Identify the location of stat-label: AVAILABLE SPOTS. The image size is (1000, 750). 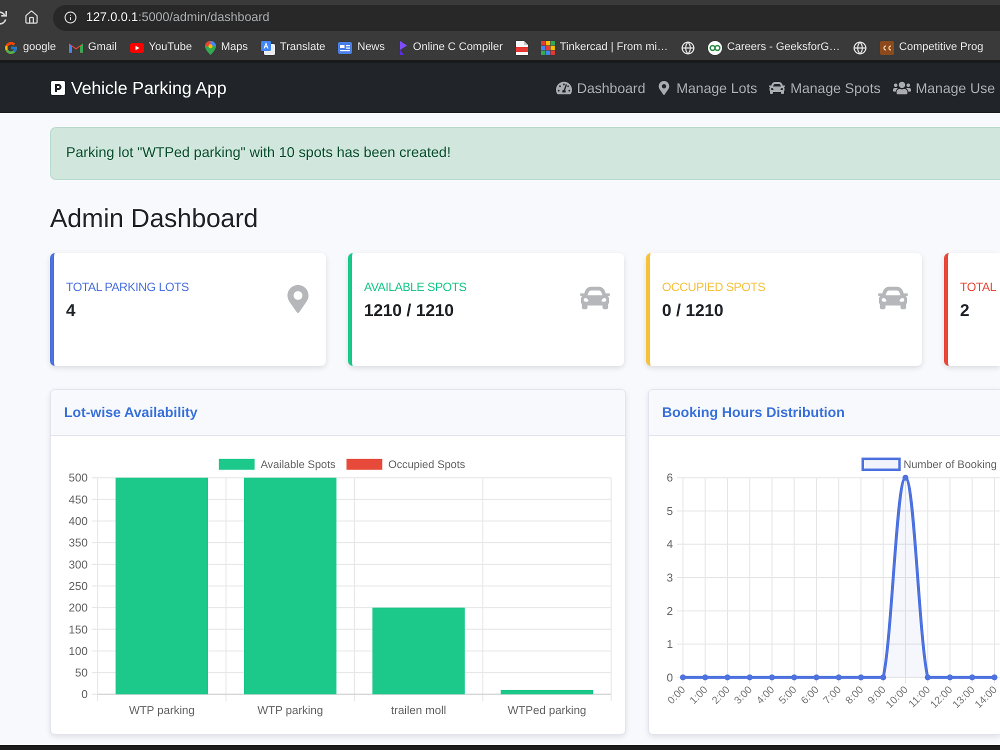
(415, 287).